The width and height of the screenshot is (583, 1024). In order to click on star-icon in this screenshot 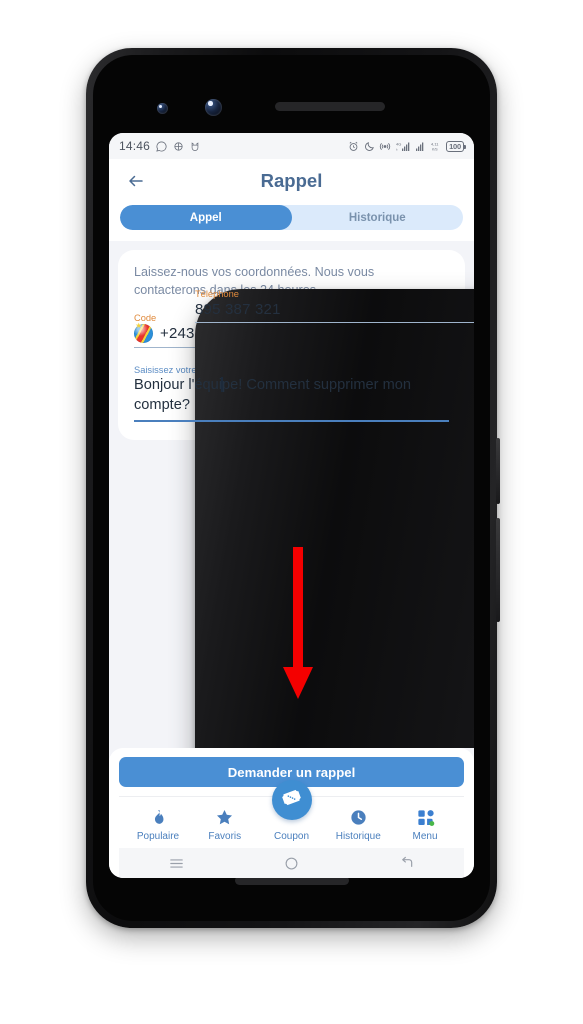, I will do `click(224, 817)`.